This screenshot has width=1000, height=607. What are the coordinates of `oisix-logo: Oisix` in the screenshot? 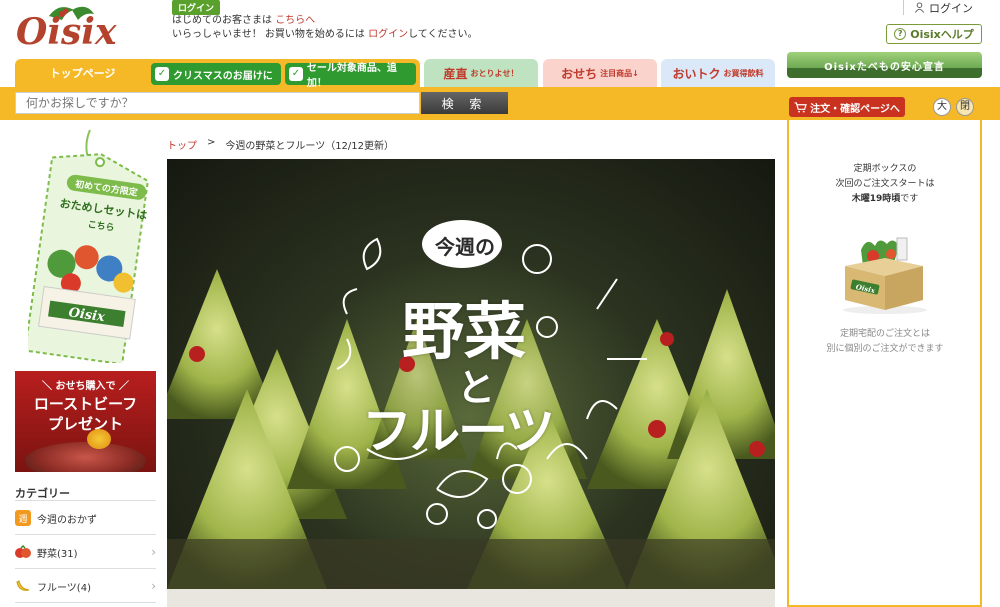 It's located at (81, 26).